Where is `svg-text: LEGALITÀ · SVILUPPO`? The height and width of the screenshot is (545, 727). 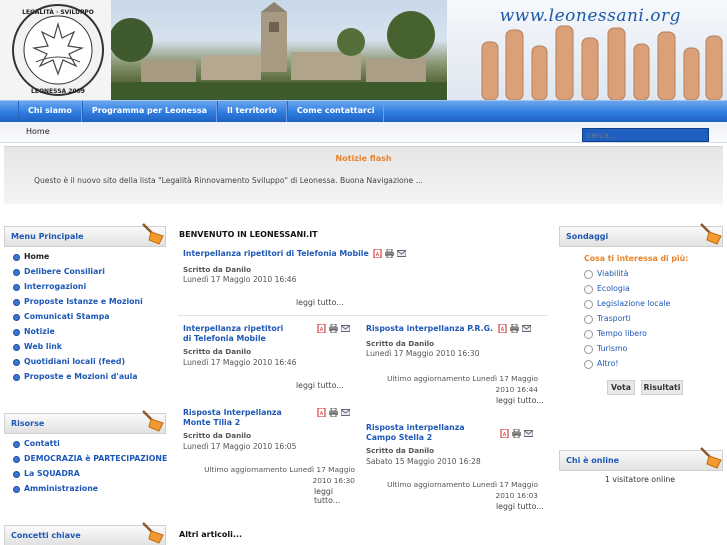 svg-text: LEGALITÀ · SVILUPPO is located at coordinates (58, 12).